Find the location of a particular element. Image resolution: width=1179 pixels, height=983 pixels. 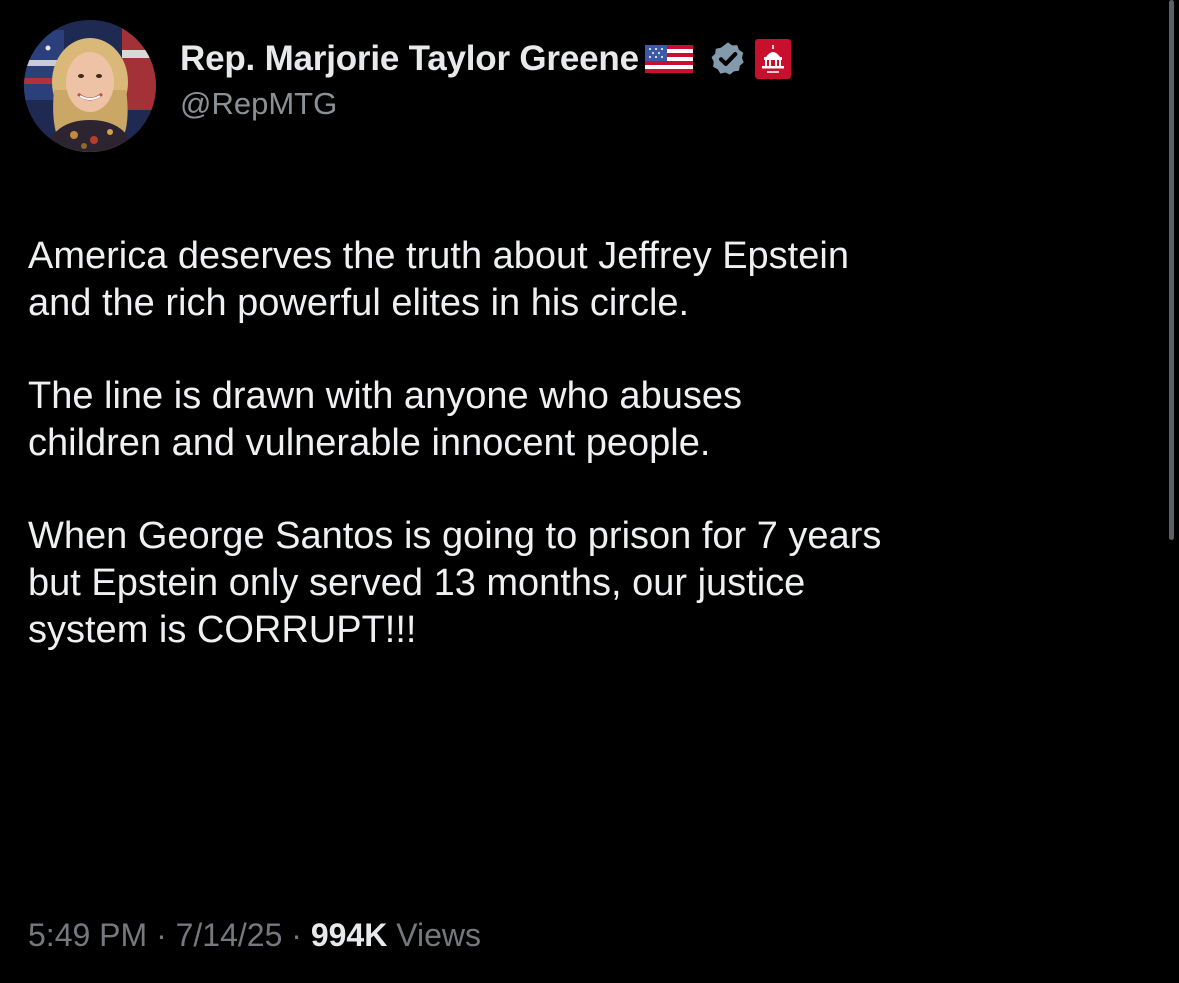

government-affiliation-icon is located at coordinates (772, 59).